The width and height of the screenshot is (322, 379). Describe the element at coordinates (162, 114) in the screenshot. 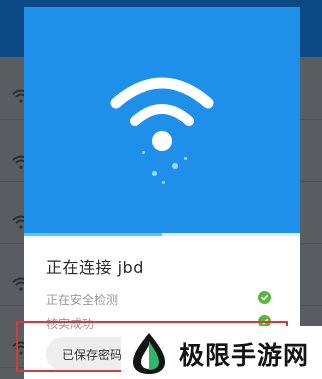

I see `wifi-icon` at that location.